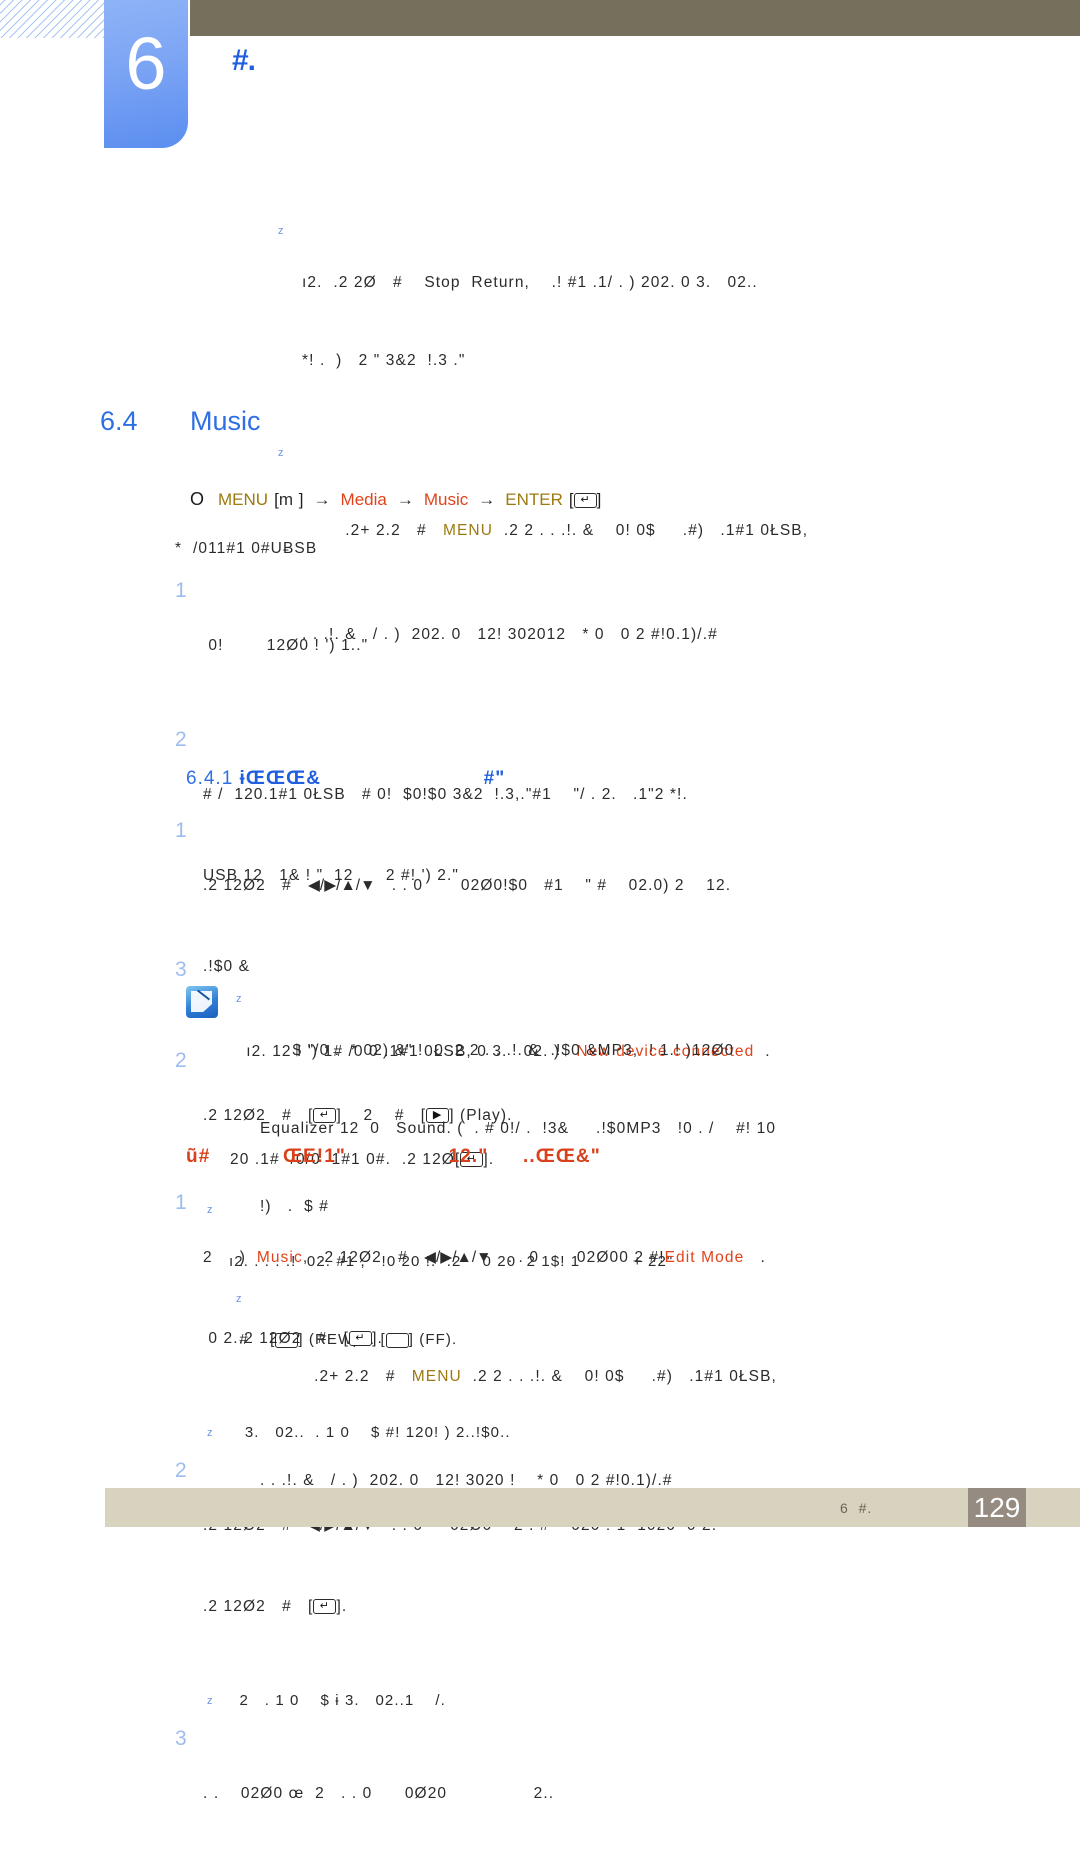  I want to click on subsection-title-b: #", so click(494, 778).